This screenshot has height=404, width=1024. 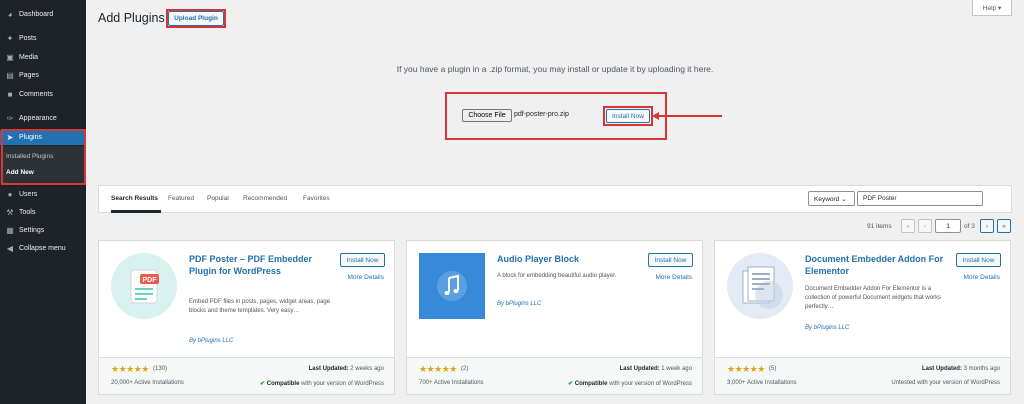 What do you see at coordinates (134, 198) in the screenshot?
I see `tab-search-results: Search Results` at bounding box center [134, 198].